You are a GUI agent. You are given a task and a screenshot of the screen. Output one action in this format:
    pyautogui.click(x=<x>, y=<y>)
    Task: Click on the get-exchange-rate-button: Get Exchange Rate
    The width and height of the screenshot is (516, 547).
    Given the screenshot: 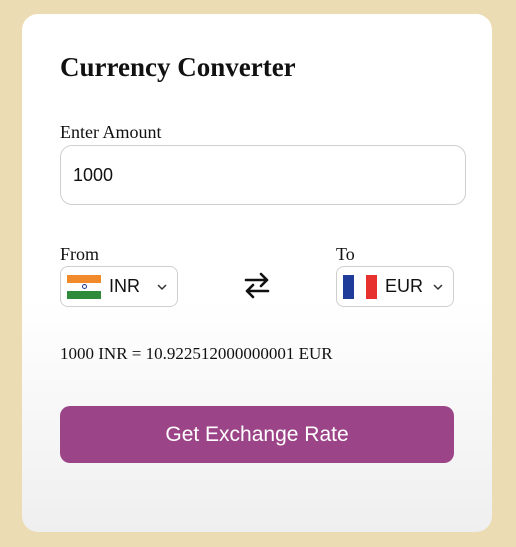 What is the action you would take?
    pyautogui.click(x=257, y=434)
    